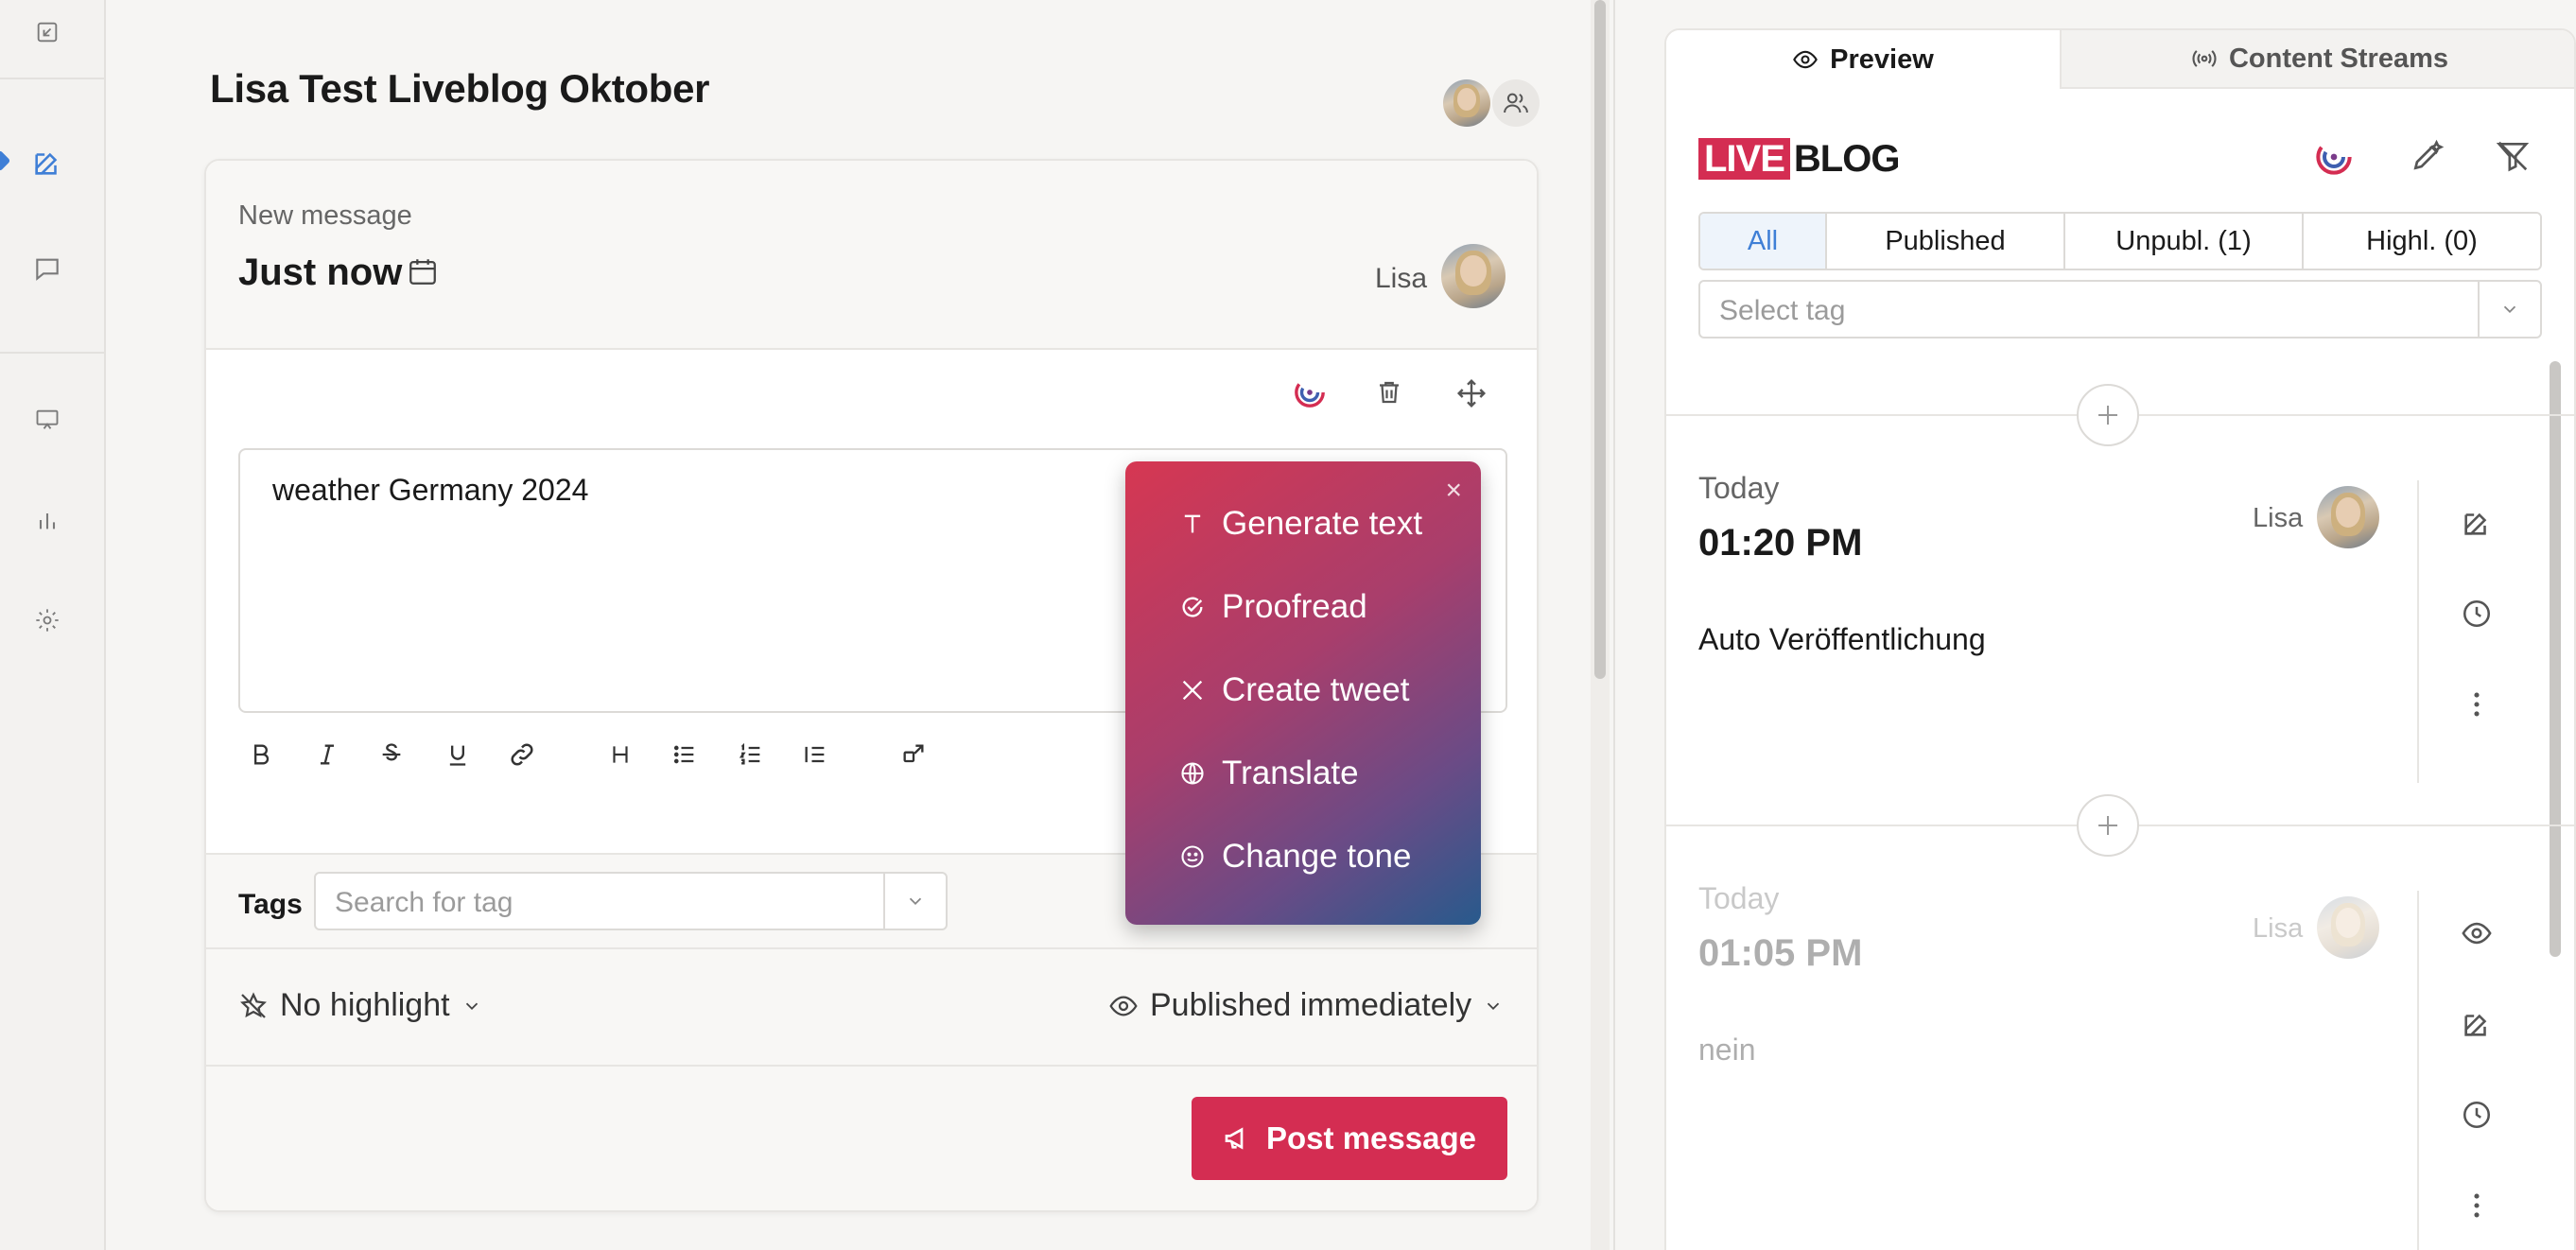 Image resolution: width=2576 pixels, height=1250 pixels. I want to click on ai-item-label: Create tweet, so click(1316, 690).